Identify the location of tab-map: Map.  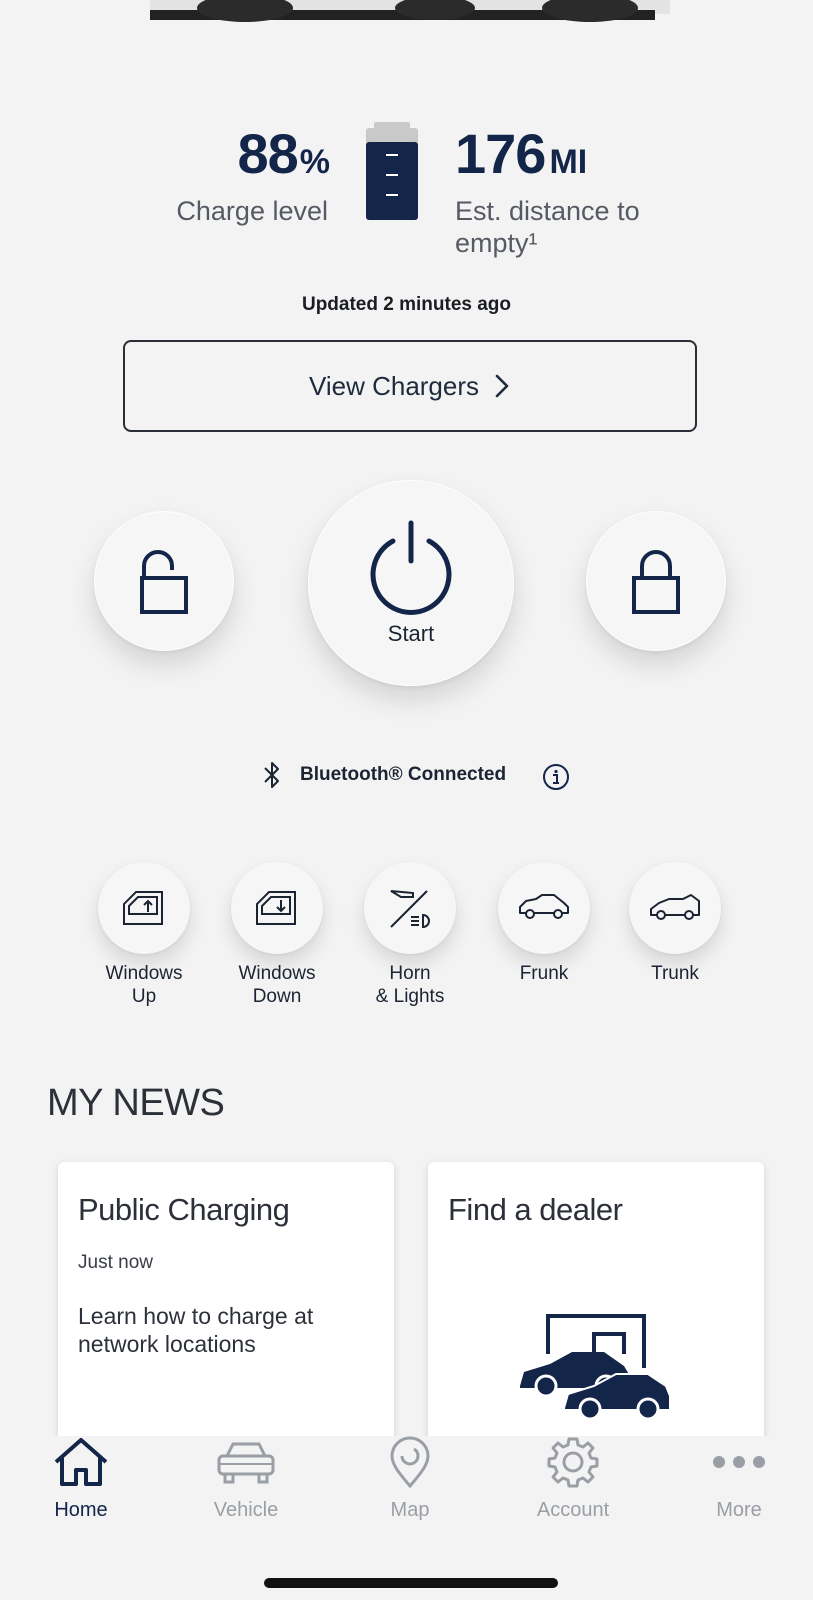
(410, 1479).